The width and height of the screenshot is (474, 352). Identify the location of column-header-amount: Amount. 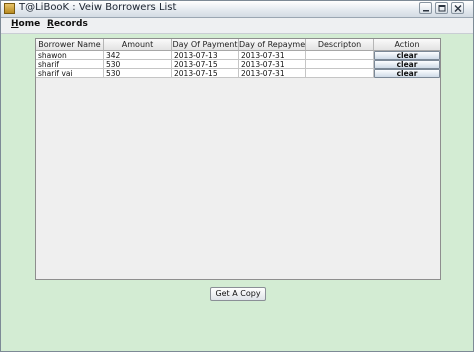
(138, 45).